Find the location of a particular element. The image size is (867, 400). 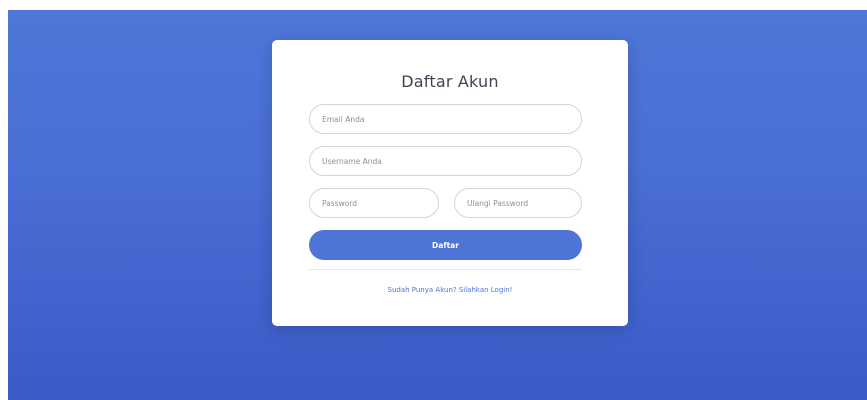

page-title: Daftar Akun is located at coordinates (450, 81).